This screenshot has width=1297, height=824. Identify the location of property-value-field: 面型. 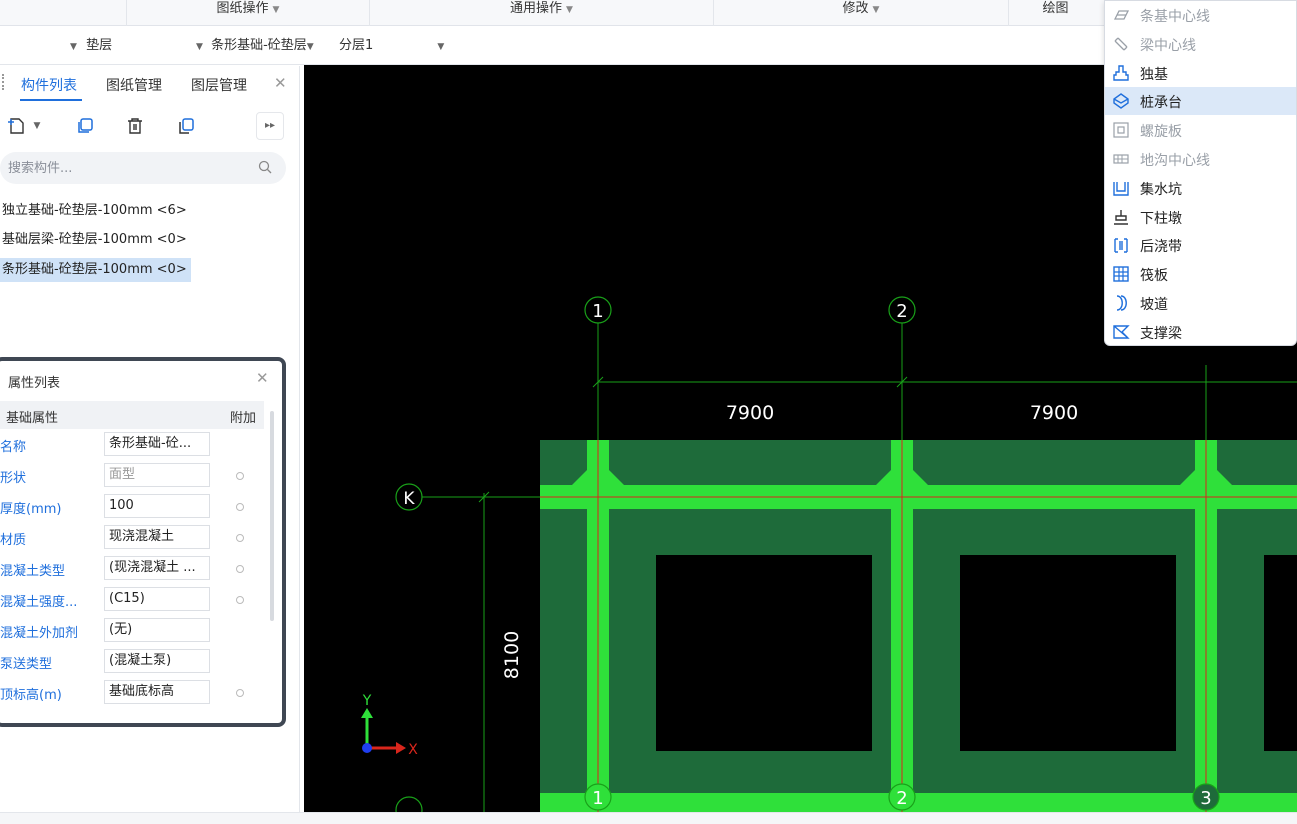
(157, 475).